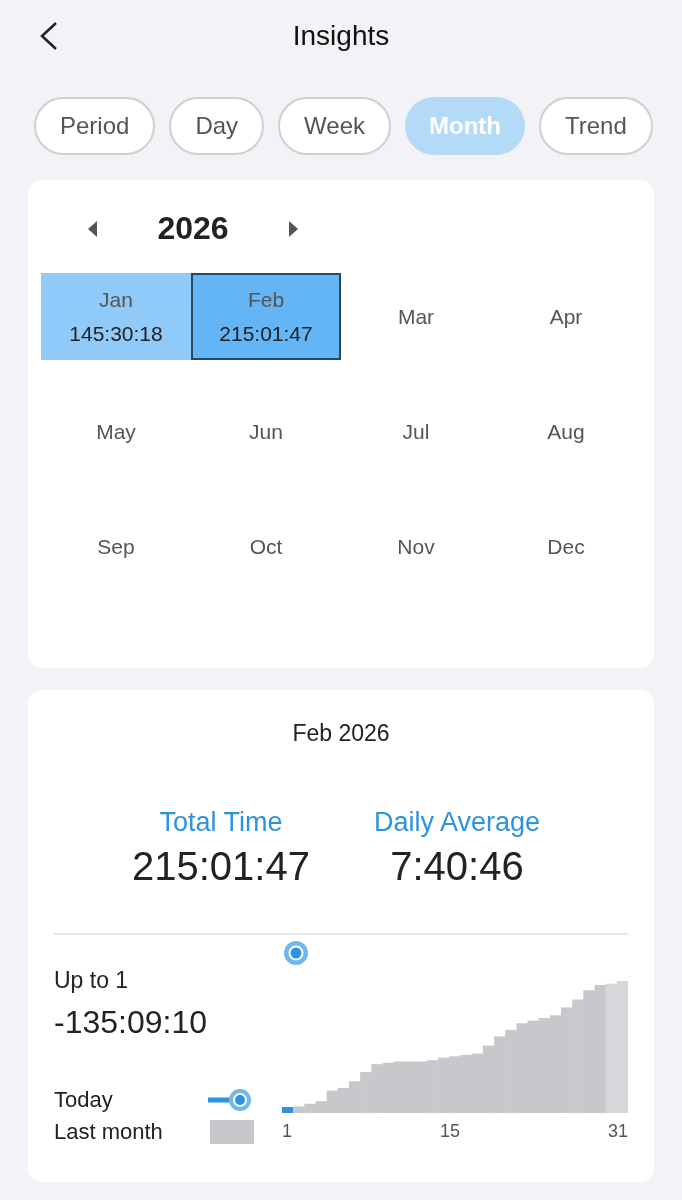  Describe the element at coordinates (220, 866) in the screenshot. I see `stat-value: 215:01:47` at that location.